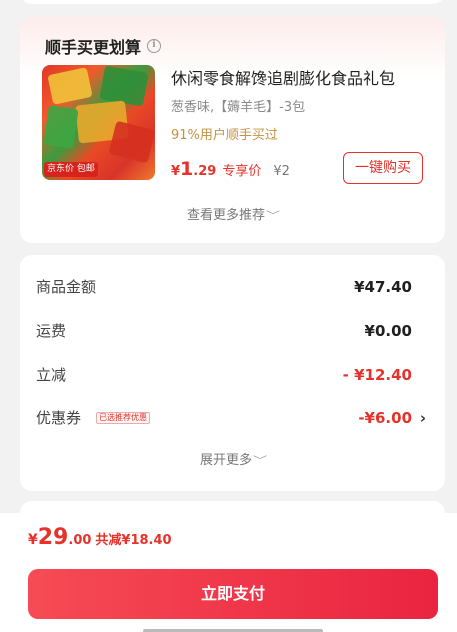  What do you see at coordinates (224, 287) in the screenshot?
I see `summary-row-goods-amount: 商品金额 ¥47.40` at bounding box center [224, 287].